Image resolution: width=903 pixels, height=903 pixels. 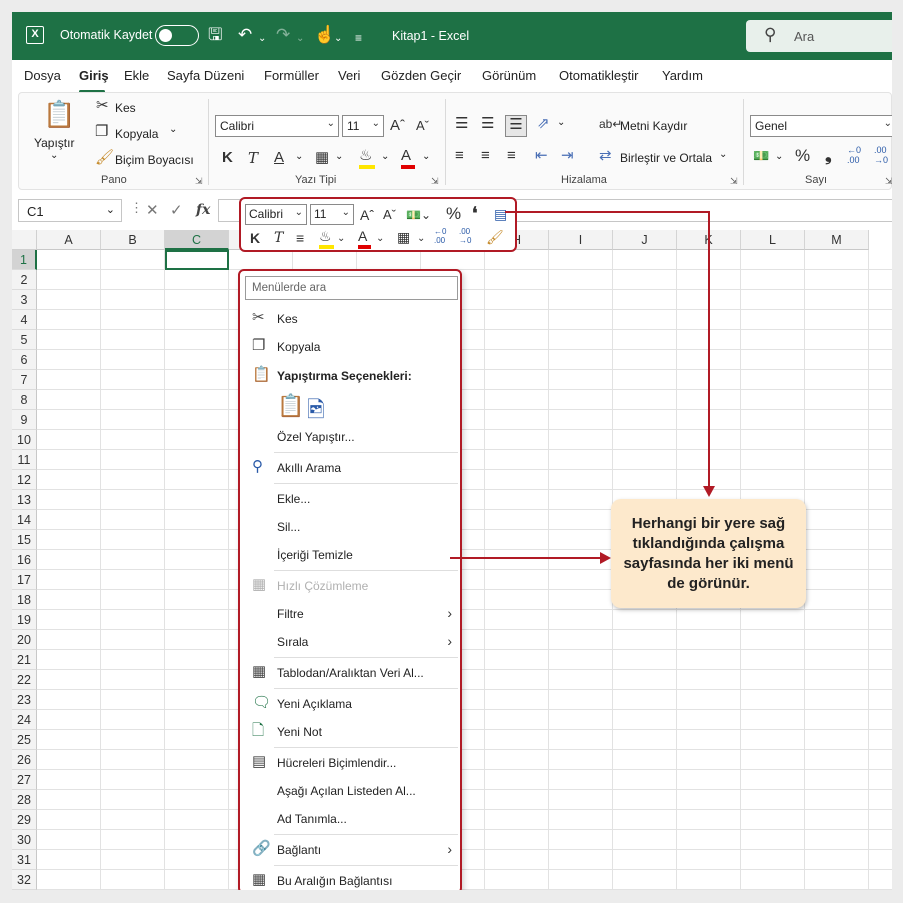 I want to click on row-header-15: 15, so click(x=24, y=540).